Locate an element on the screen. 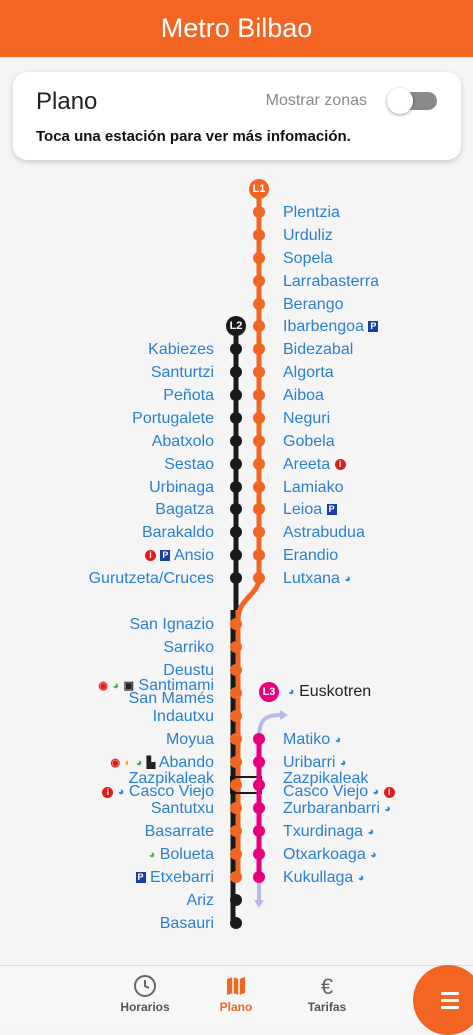 Image resolution: width=473 pixels, height=1035 pixels. station-penota: Peñota is located at coordinates (188, 396).